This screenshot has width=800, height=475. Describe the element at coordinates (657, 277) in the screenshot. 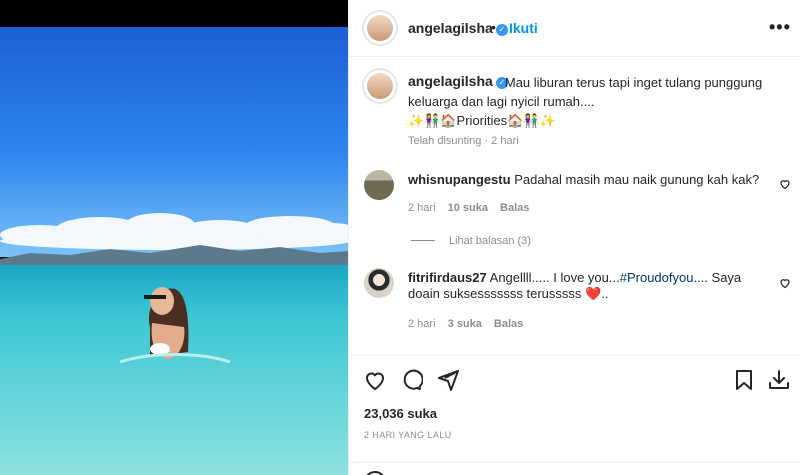

I see `hashtag-link: #Proudofyou` at that location.